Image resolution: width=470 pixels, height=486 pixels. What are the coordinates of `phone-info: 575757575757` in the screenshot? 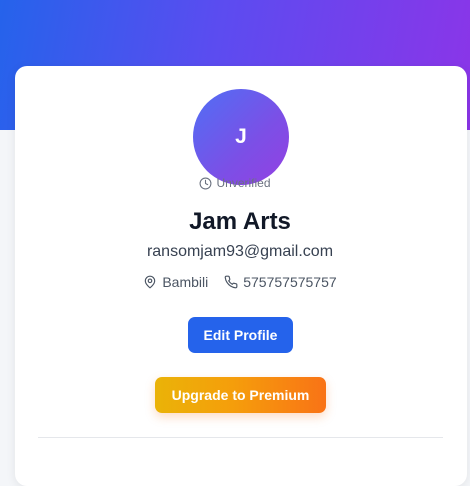 It's located at (280, 282).